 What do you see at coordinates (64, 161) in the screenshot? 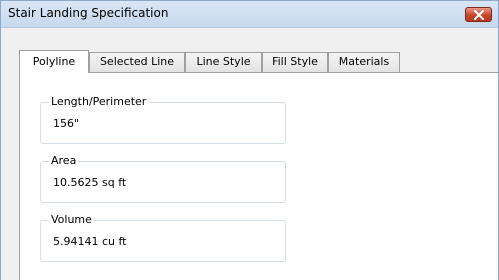
I see `area-label: Area` at bounding box center [64, 161].